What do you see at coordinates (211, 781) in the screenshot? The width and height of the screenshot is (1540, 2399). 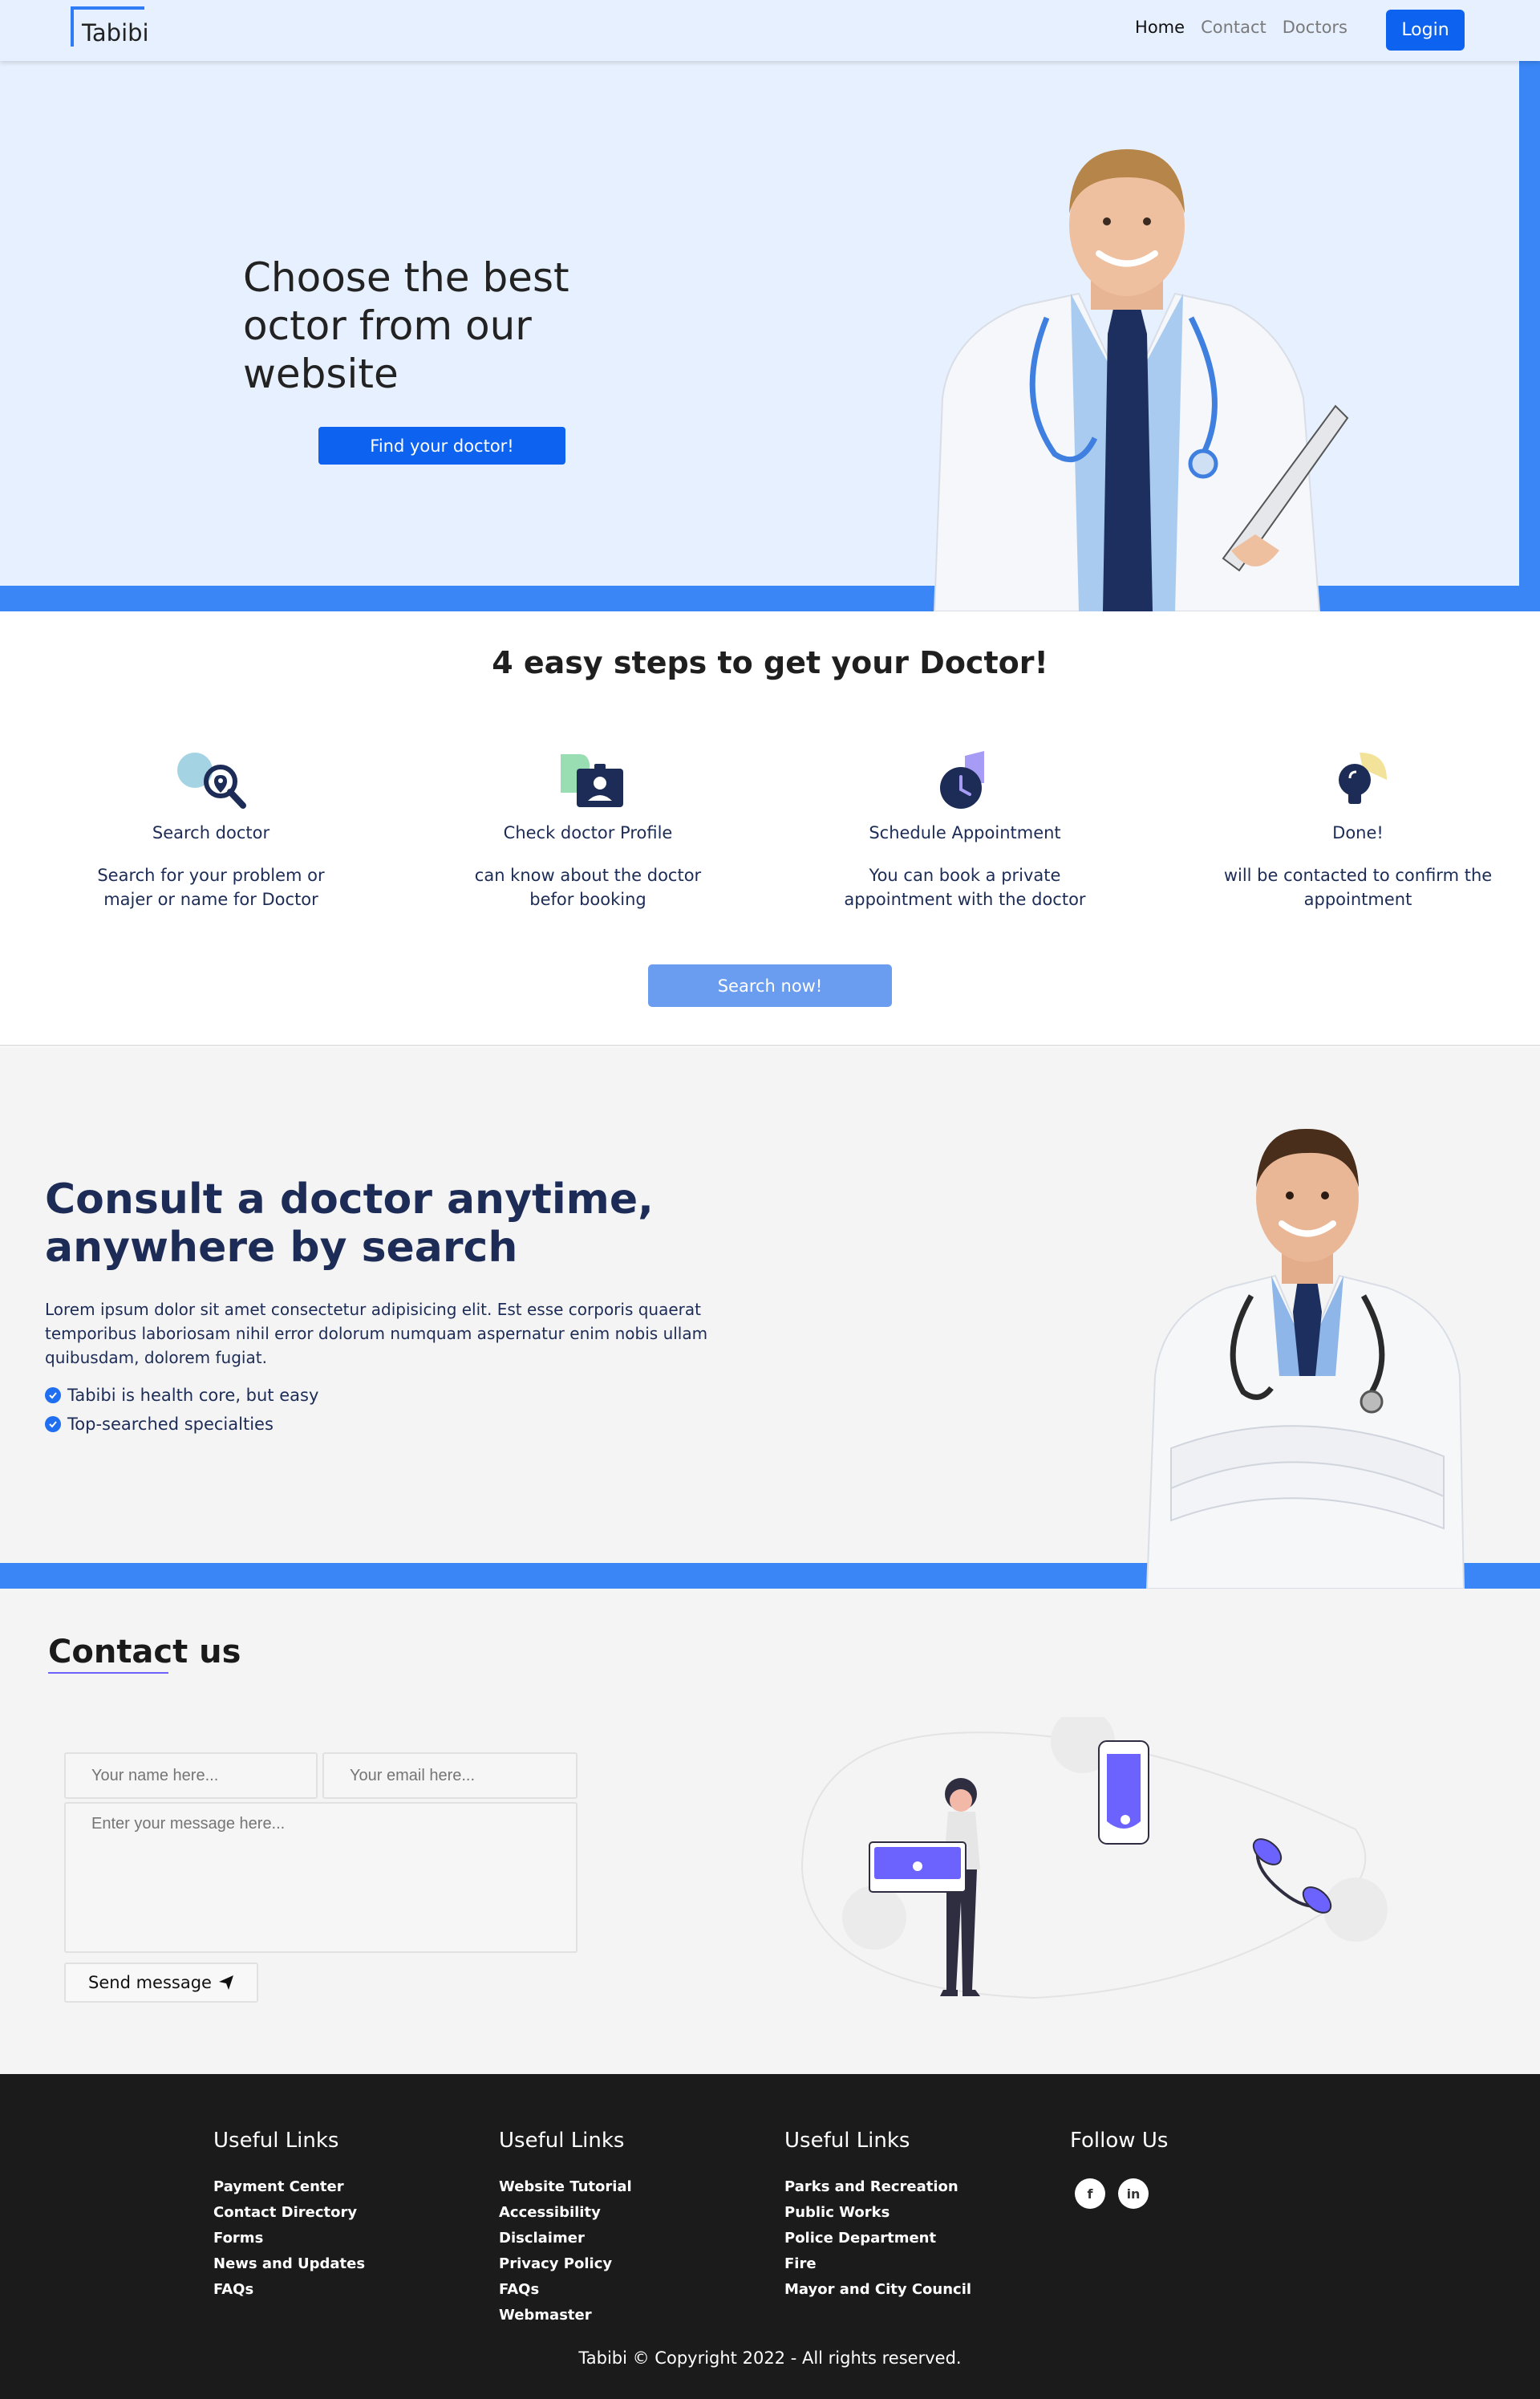 I see `search-doctor-icon` at bounding box center [211, 781].